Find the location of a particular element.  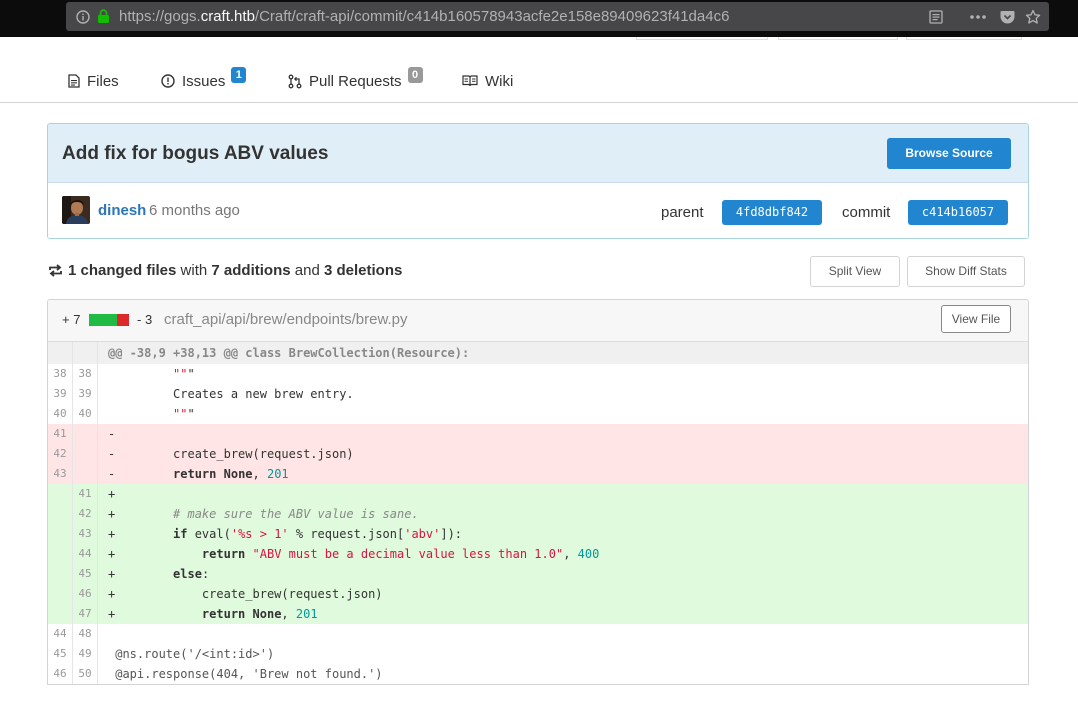

old-line-number: 46 is located at coordinates (60, 674).